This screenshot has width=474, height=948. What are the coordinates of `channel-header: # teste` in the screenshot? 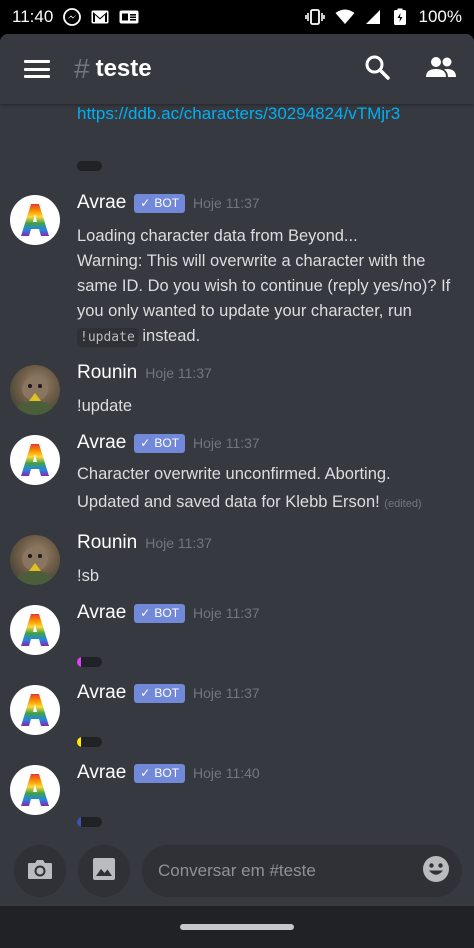 It's located at (237, 69).